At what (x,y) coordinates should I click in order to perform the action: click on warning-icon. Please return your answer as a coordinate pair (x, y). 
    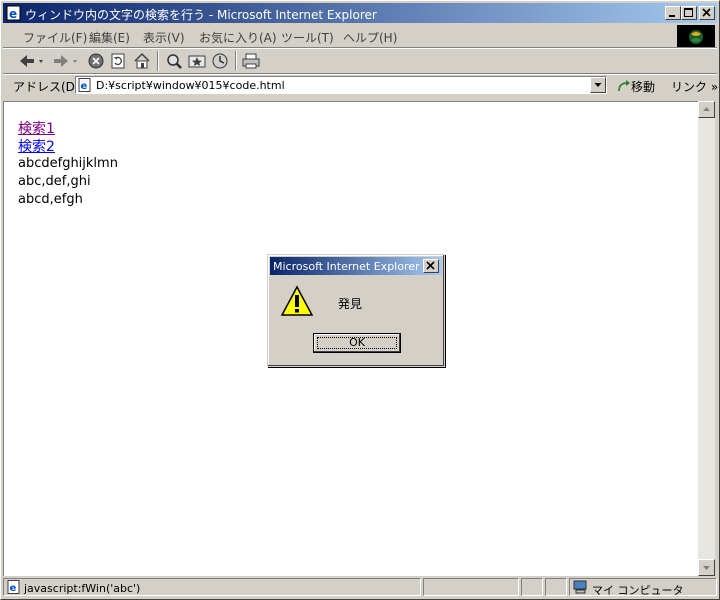
    Looking at the image, I should click on (297, 300).